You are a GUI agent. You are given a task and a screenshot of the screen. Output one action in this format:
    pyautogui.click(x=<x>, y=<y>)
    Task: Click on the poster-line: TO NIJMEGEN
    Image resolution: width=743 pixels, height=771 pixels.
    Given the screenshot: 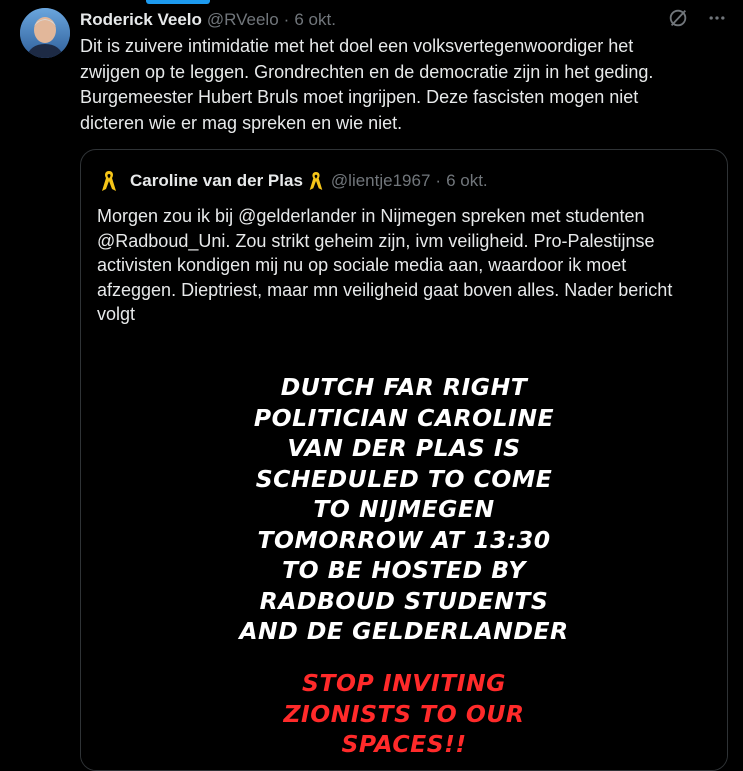 What is the action you would take?
    pyautogui.click(x=404, y=509)
    